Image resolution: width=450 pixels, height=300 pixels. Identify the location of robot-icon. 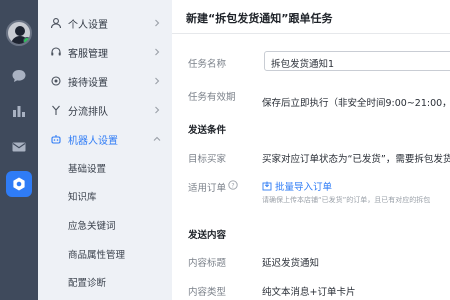
(56, 139).